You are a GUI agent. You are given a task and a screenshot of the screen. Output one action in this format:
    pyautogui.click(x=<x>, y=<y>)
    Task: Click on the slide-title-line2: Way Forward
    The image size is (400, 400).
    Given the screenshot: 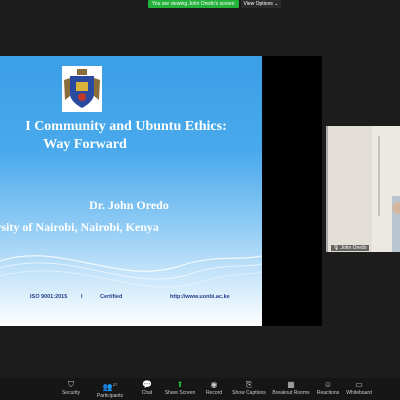 What is the action you would take?
    pyautogui.click(x=85, y=144)
    